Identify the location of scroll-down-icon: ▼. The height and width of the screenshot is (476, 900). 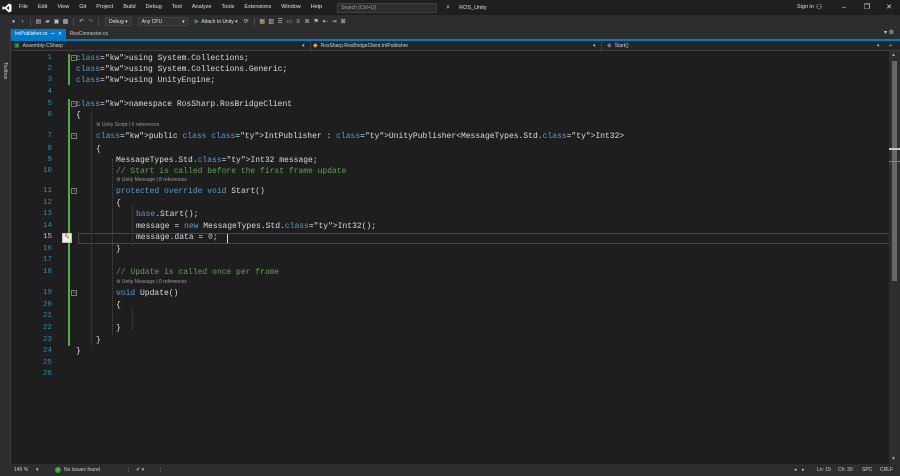
(893, 459).